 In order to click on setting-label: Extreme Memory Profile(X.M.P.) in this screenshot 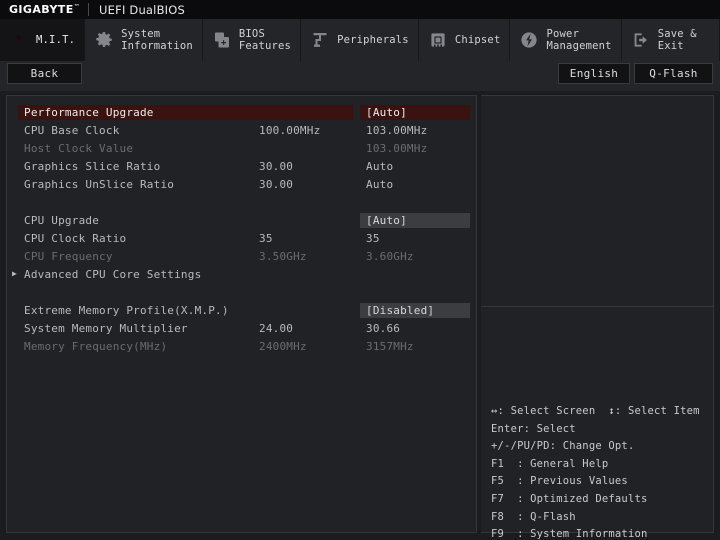, I will do `click(126, 310)`.